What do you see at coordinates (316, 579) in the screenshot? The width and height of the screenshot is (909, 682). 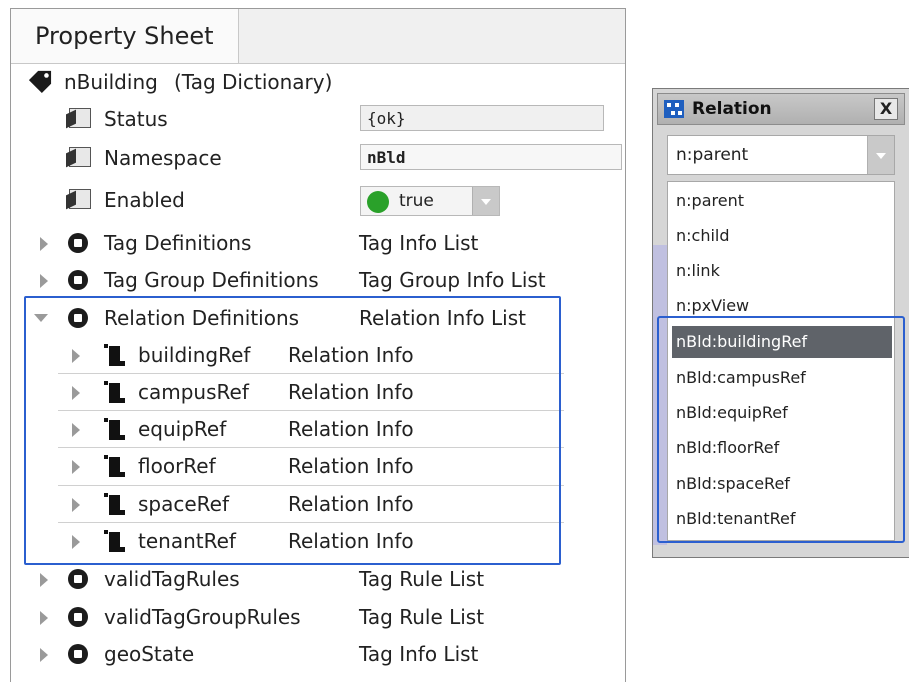 I see `tree-row: validTagRules Tag Rule List` at bounding box center [316, 579].